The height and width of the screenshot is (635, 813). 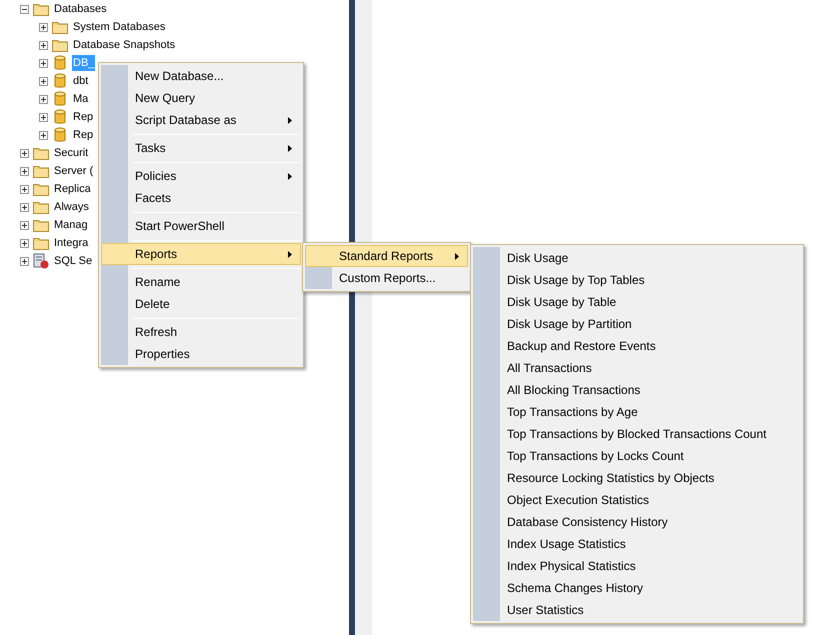 I want to click on menu-item: All Transactions, so click(x=637, y=368).